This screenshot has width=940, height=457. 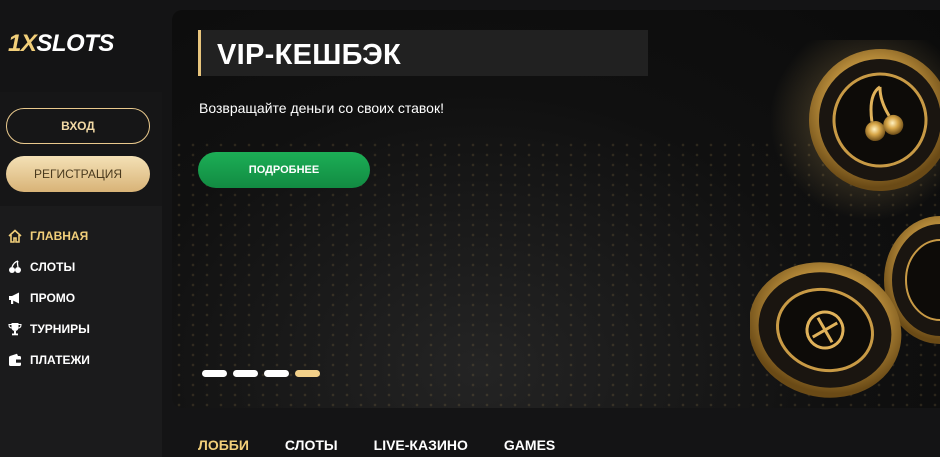 I want to click on wallet-icon, so click(x=15, y=360).